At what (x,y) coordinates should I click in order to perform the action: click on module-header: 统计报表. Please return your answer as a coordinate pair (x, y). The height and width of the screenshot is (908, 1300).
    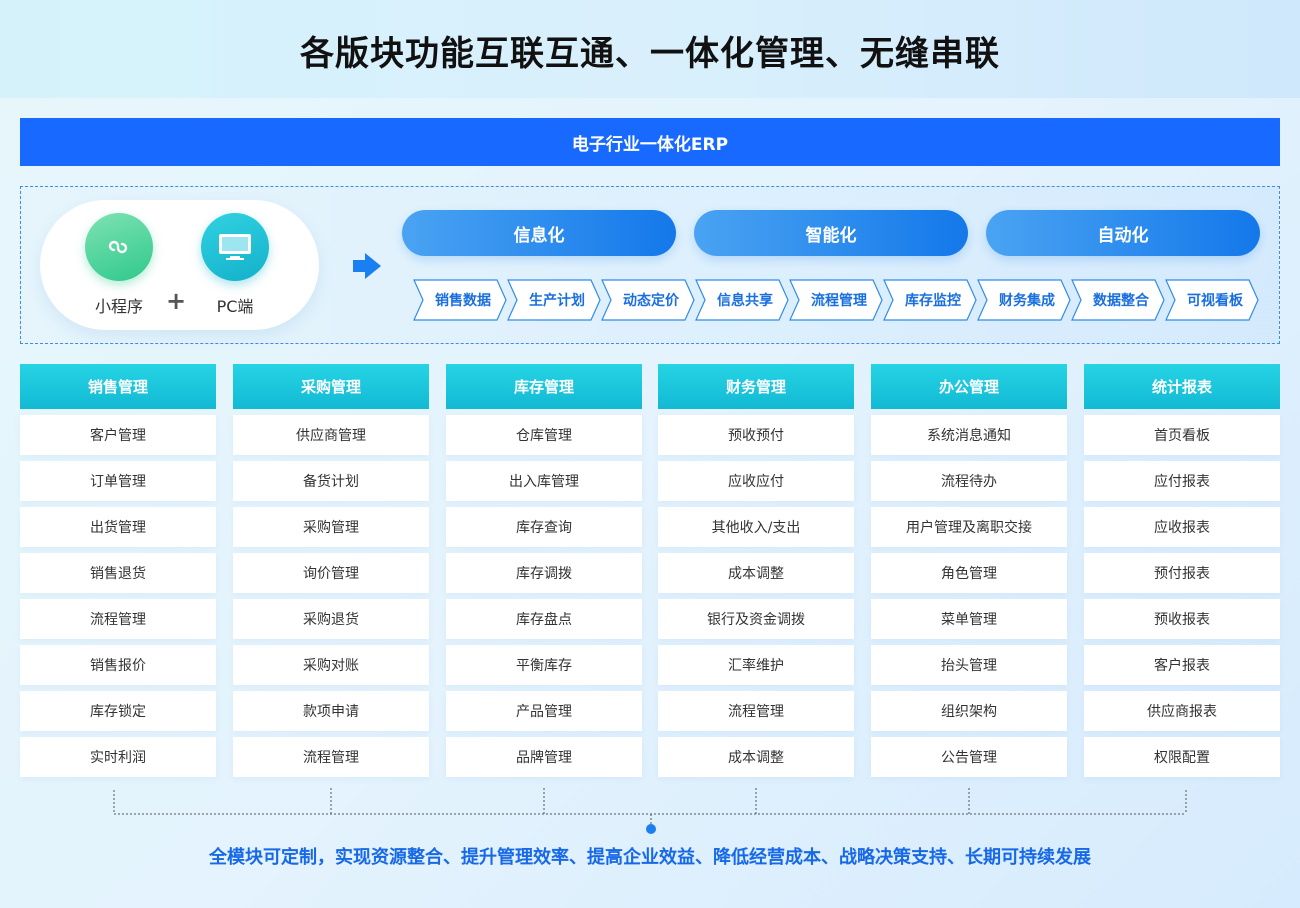
    Looking at the image, I should click on (1182, 386).